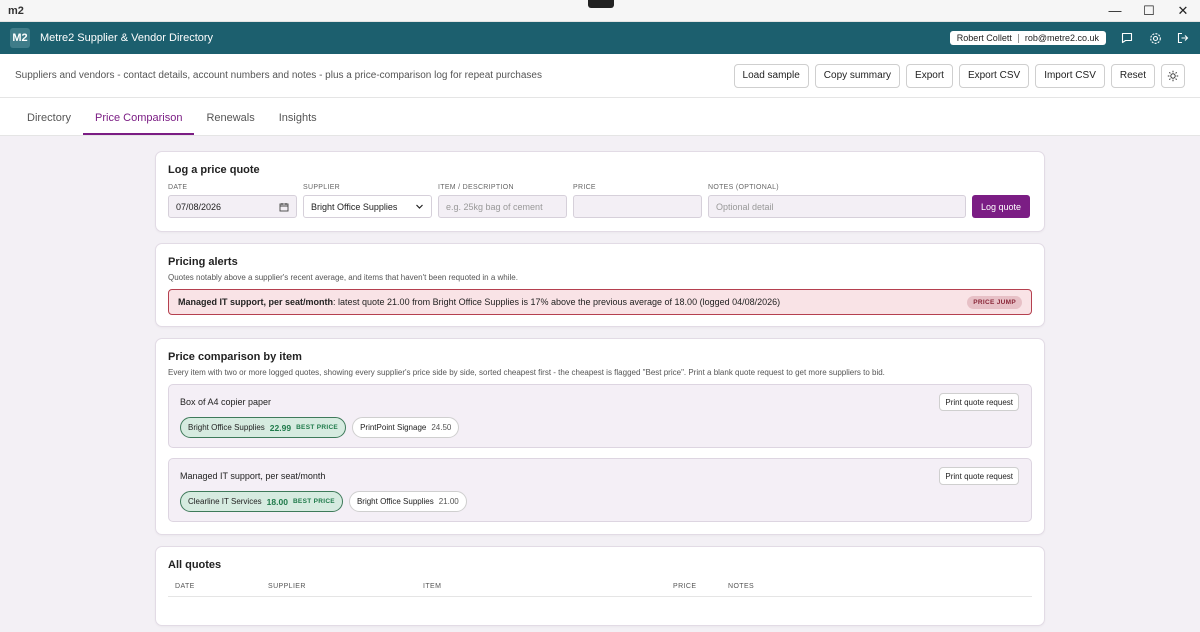  I want to click on pill-supplier: PrintPoint Signage, so click(393, 427).